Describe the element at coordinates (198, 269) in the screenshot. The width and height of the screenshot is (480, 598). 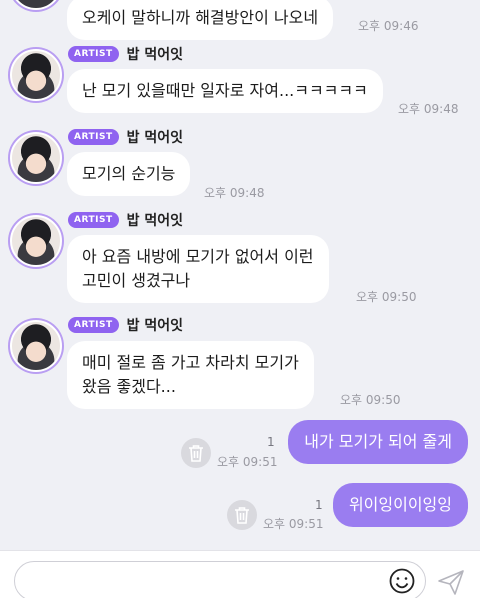
I see `incoming-bubble: 아 요즘 내방에 모기가 없어서 이런 고민이 생겼구나` at that location.